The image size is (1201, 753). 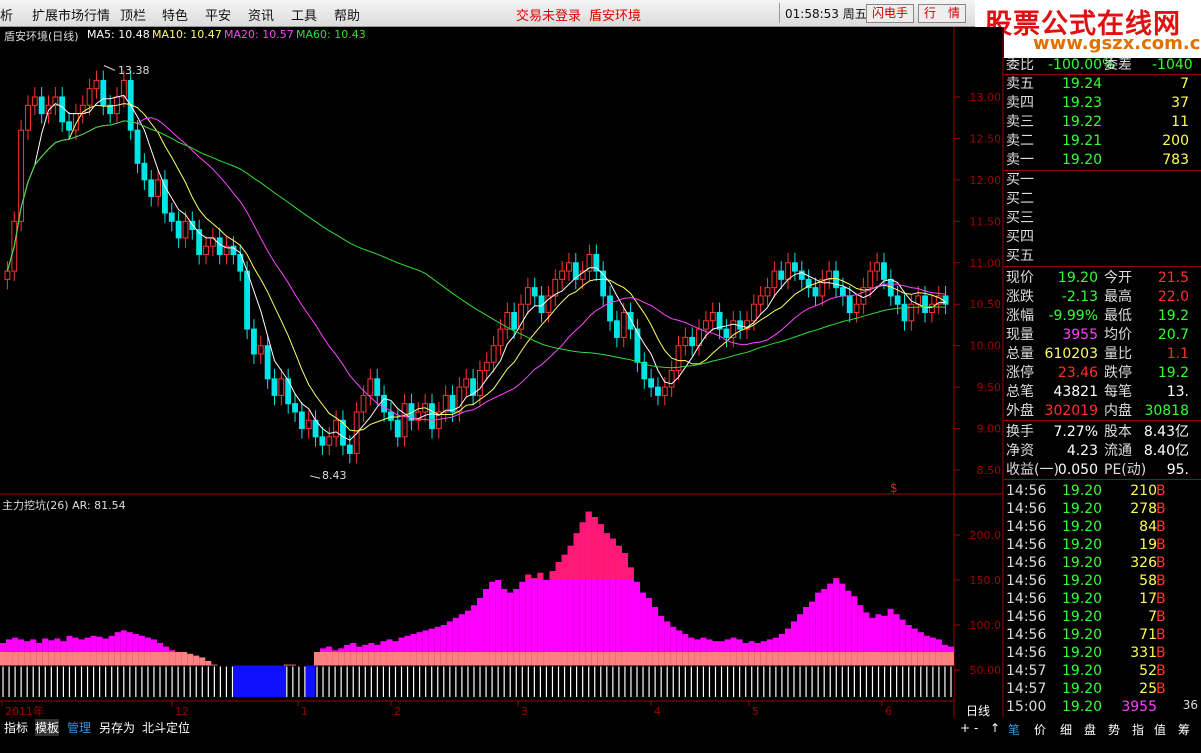 I want to click on right-tab: +, so click(x=965, y=728).